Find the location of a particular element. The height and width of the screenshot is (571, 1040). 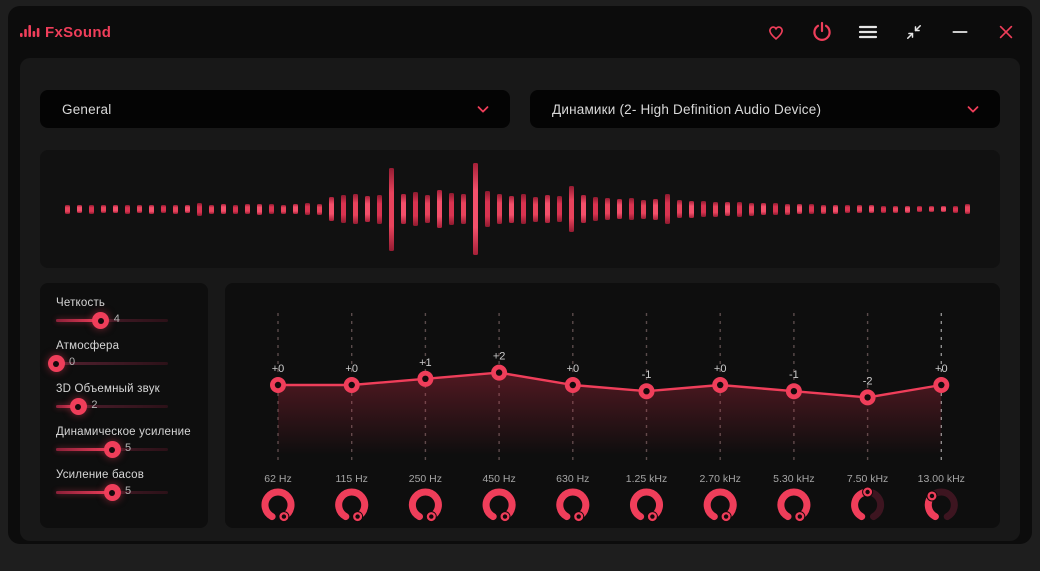

favorite-button is located at coordinates (776, 32).